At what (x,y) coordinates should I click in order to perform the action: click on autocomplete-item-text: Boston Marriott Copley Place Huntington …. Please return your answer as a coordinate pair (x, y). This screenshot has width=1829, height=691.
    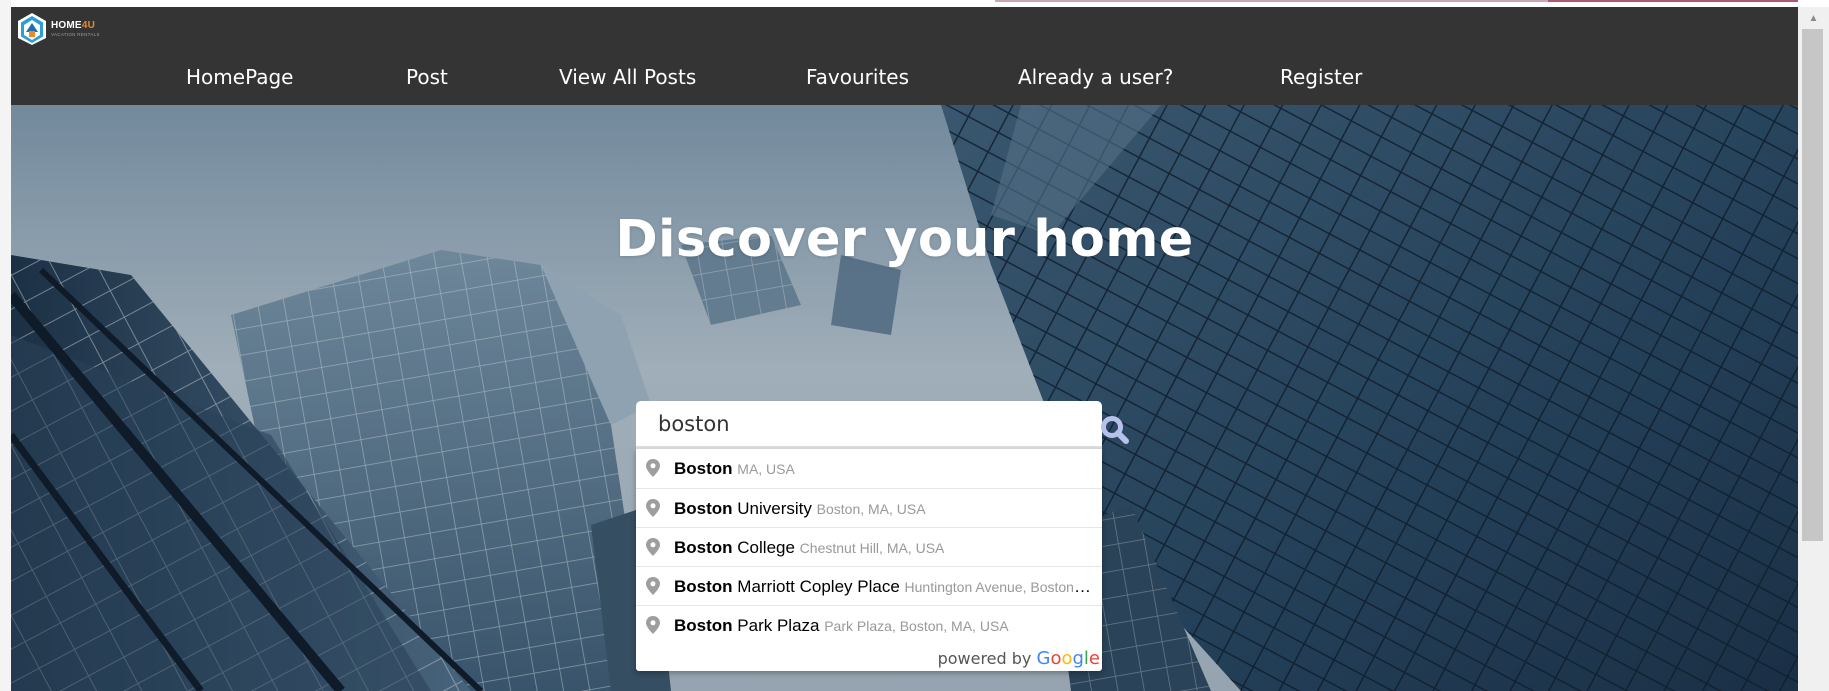
    Looking at the image, I should click on (884, 587).